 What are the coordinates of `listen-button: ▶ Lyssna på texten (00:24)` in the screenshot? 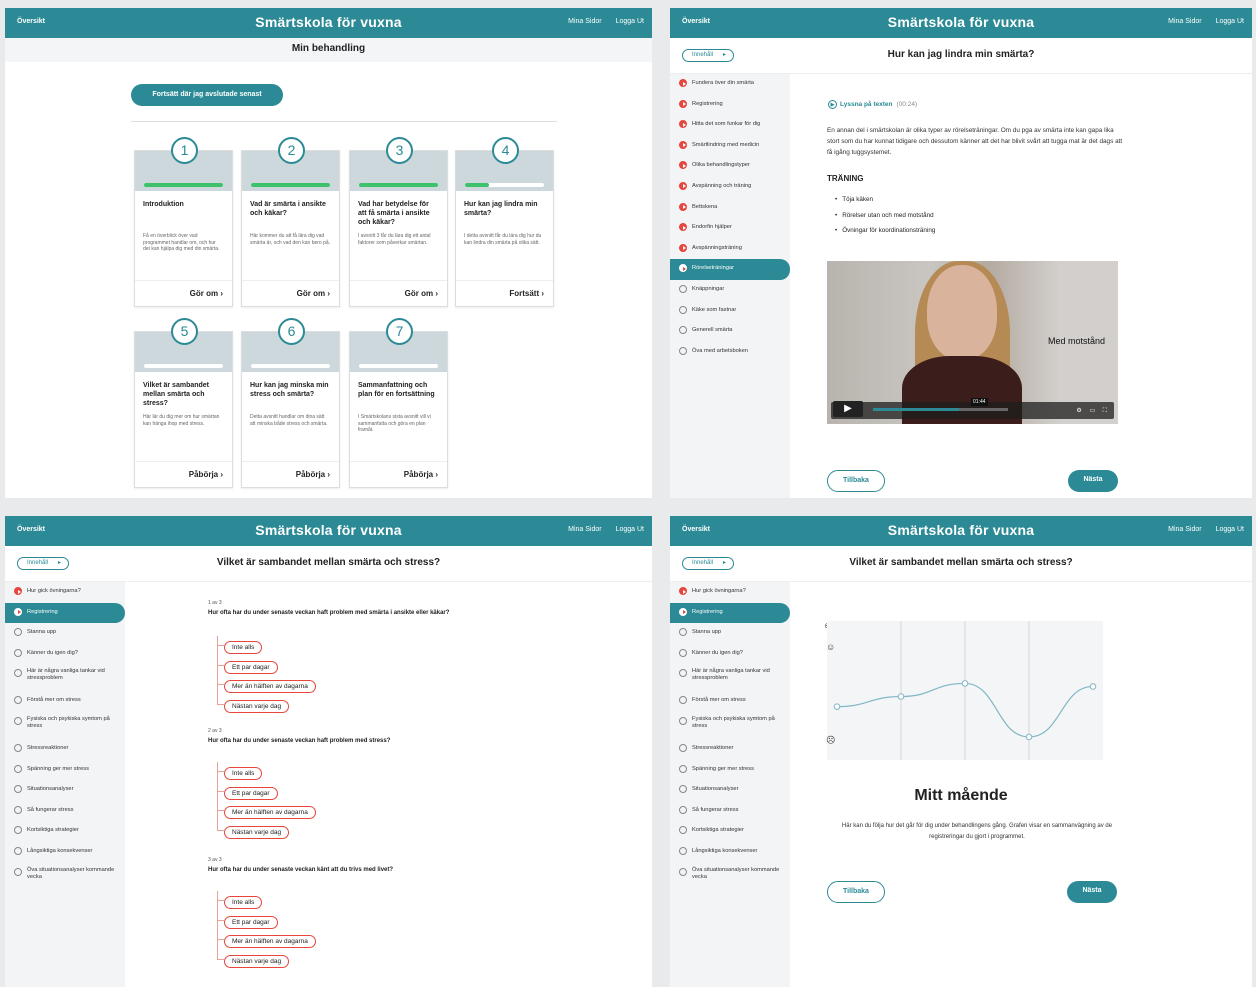 It's located at (872, 104).